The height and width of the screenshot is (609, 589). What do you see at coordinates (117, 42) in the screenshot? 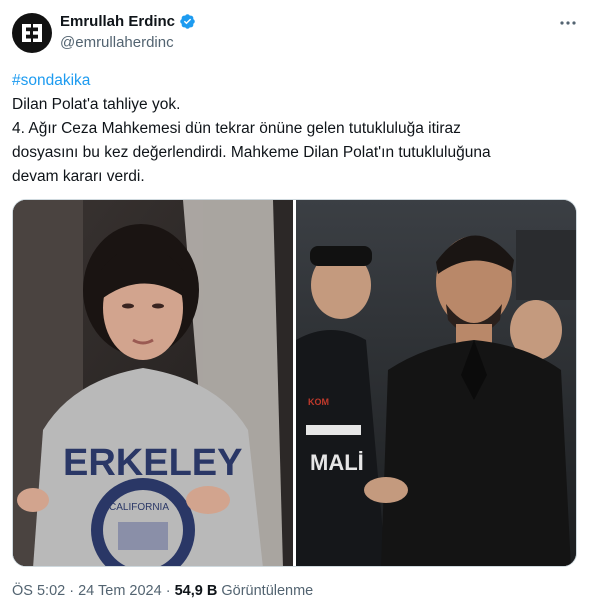
I see `author-handle: @emrullaherdinc` at bounding box center [117, 42].